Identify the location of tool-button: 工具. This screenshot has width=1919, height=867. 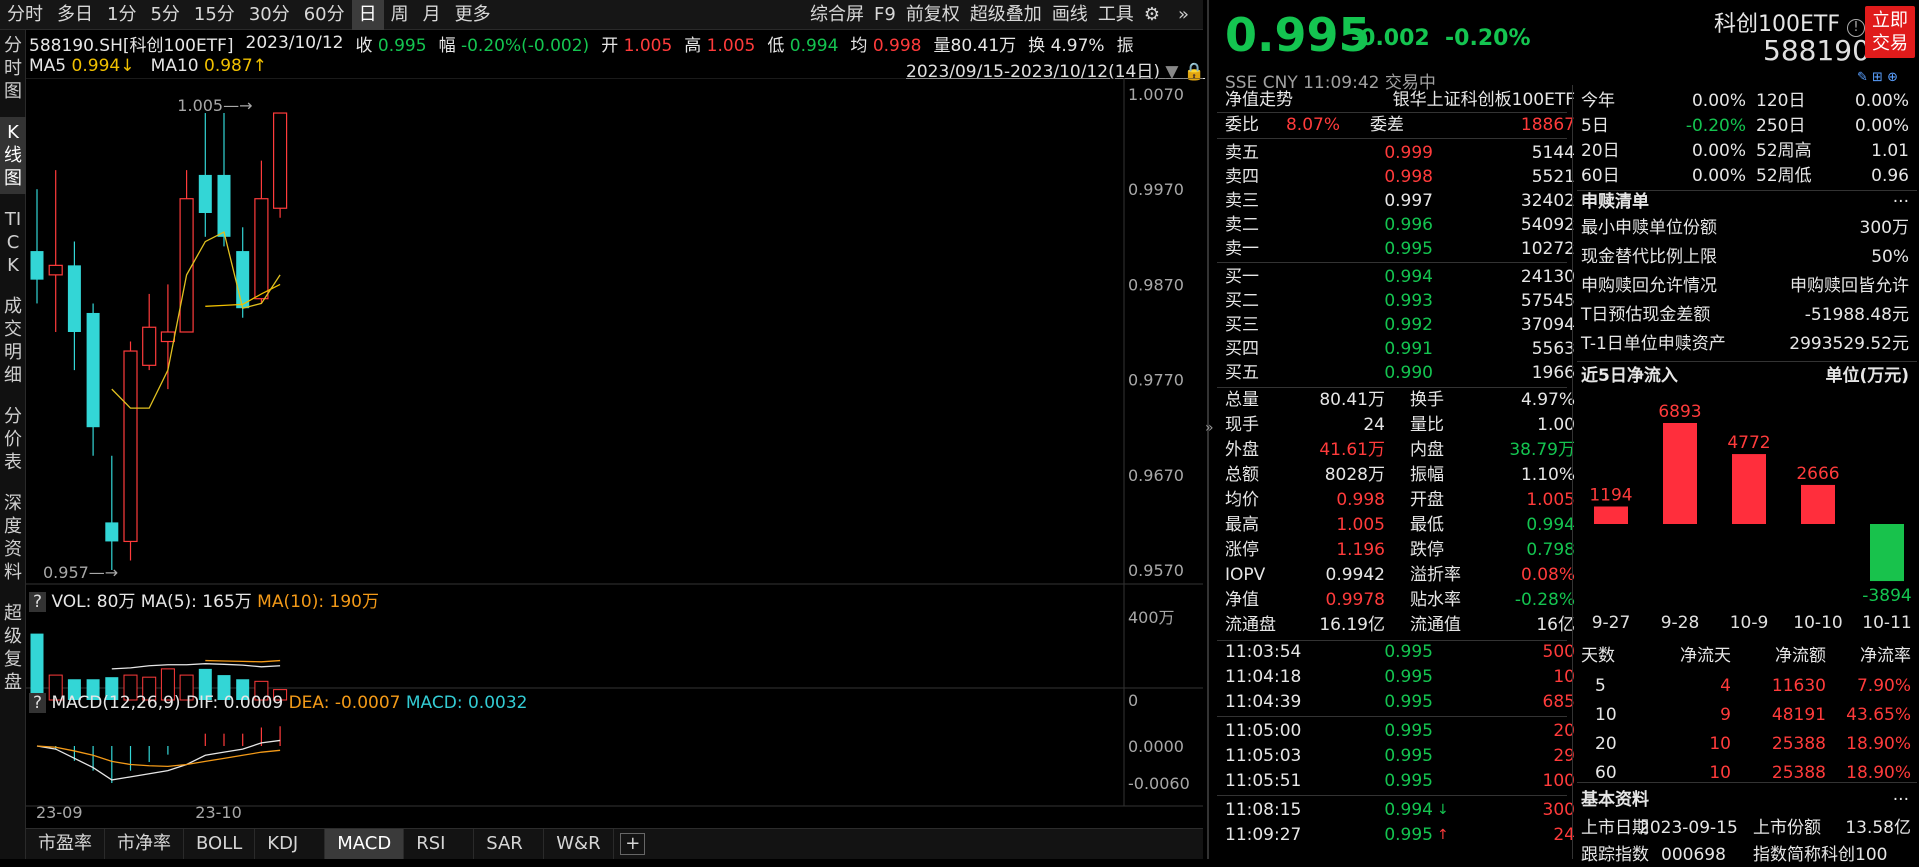
(1116, 15).